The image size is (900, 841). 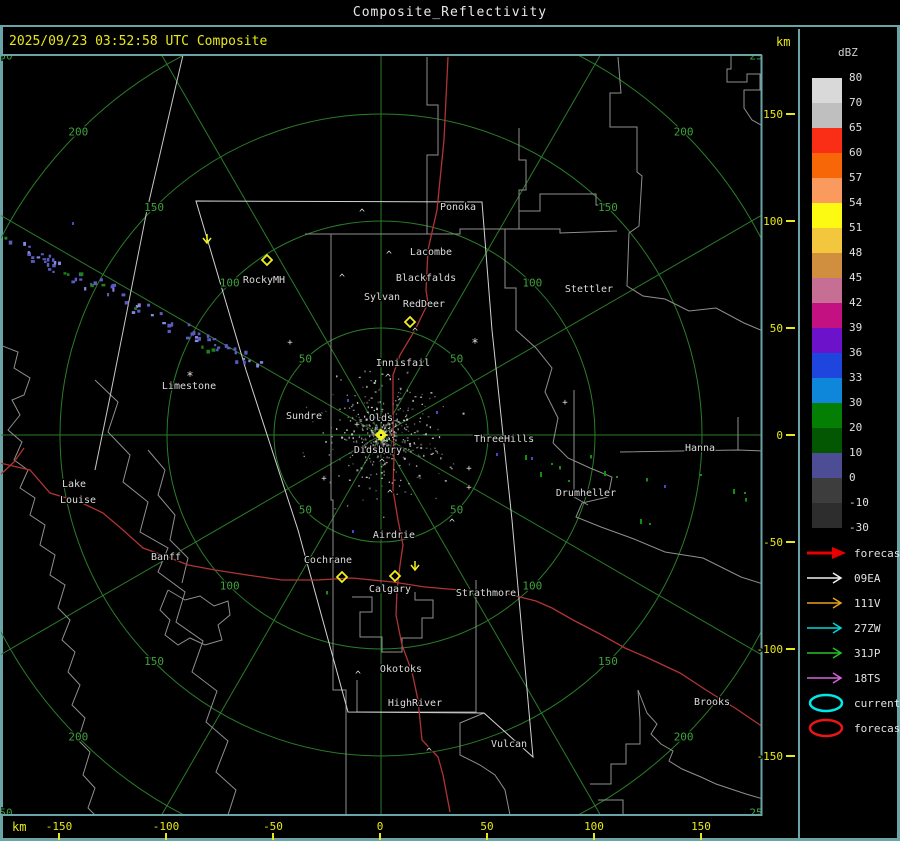 I want to click on y-axis-tick-label: -100, so click(x=770, y=649).